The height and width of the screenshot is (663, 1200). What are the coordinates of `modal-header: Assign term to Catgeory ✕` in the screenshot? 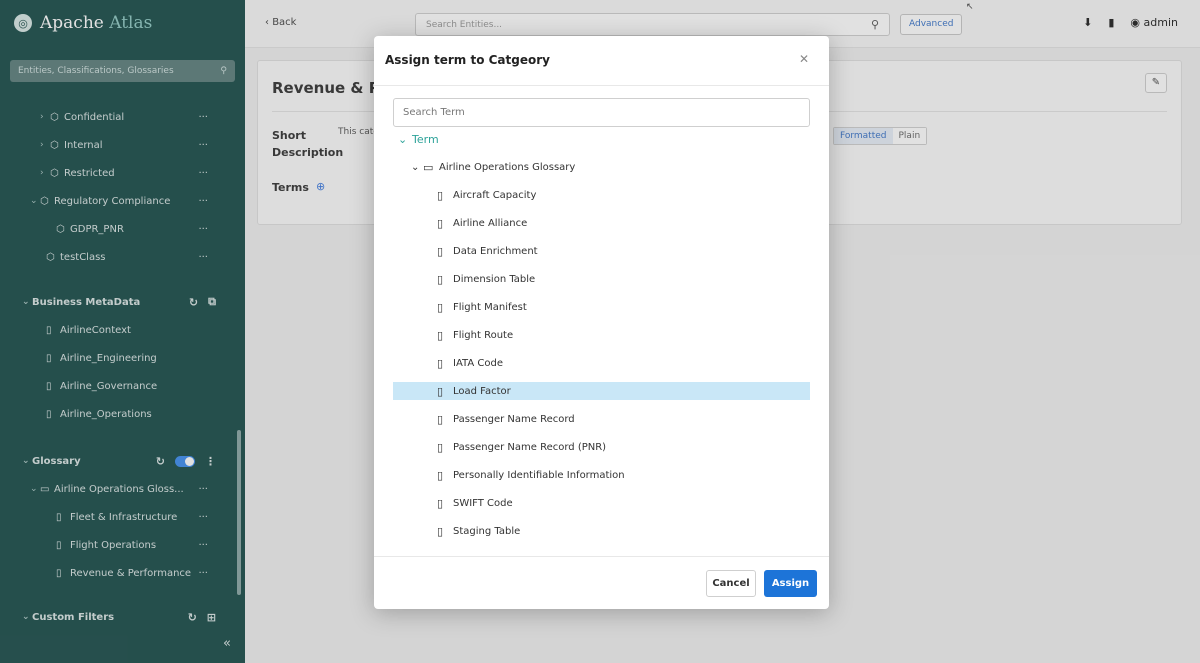 It's located at (601, 61).